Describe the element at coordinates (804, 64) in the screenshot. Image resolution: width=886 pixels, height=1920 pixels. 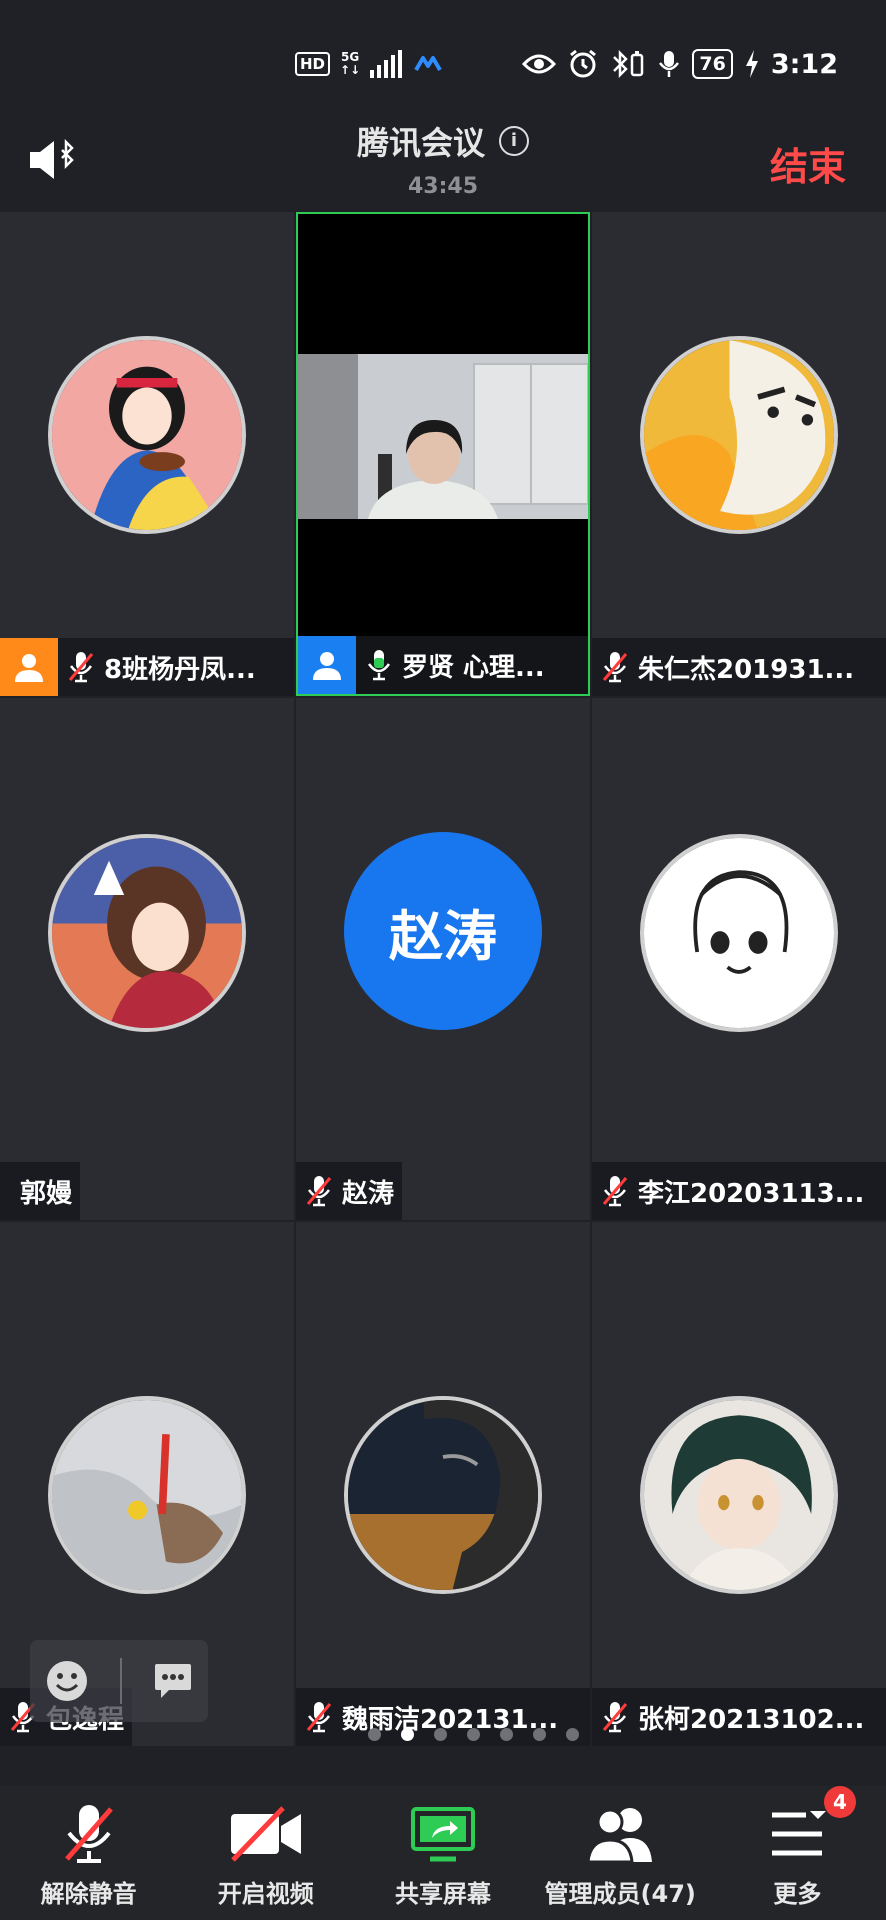
I see `clock: 3:12` at that location.